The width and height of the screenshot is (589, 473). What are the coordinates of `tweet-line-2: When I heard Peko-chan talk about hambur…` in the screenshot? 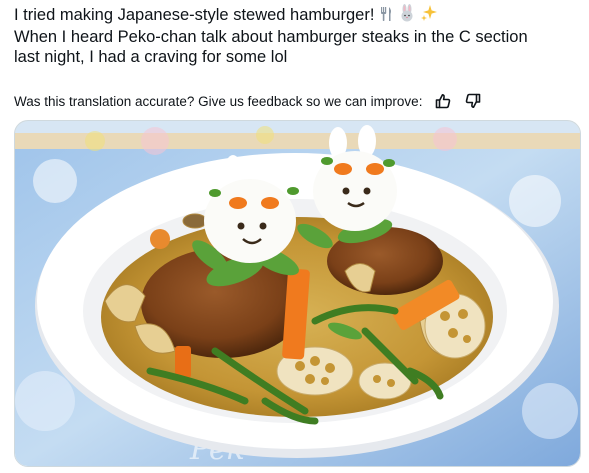 It's located at (271, 37).